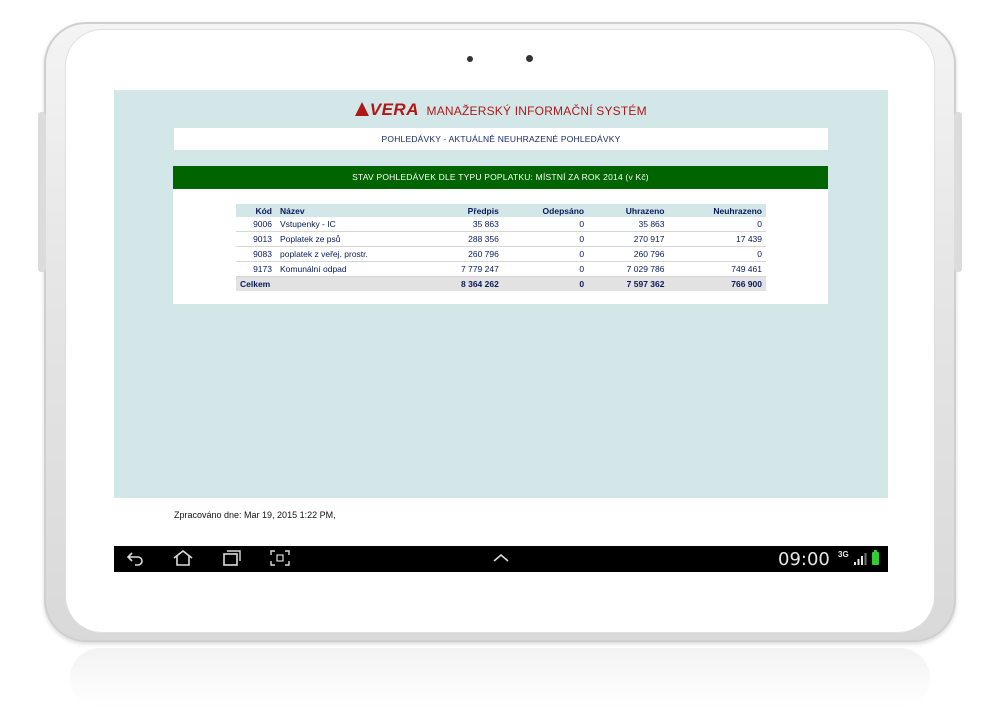 The height and width of the screenshot is (716, 1000). Describe the element at coordinates (463, 283) in the screenshot. I see `total-predpis: 8 364 262` at that location.